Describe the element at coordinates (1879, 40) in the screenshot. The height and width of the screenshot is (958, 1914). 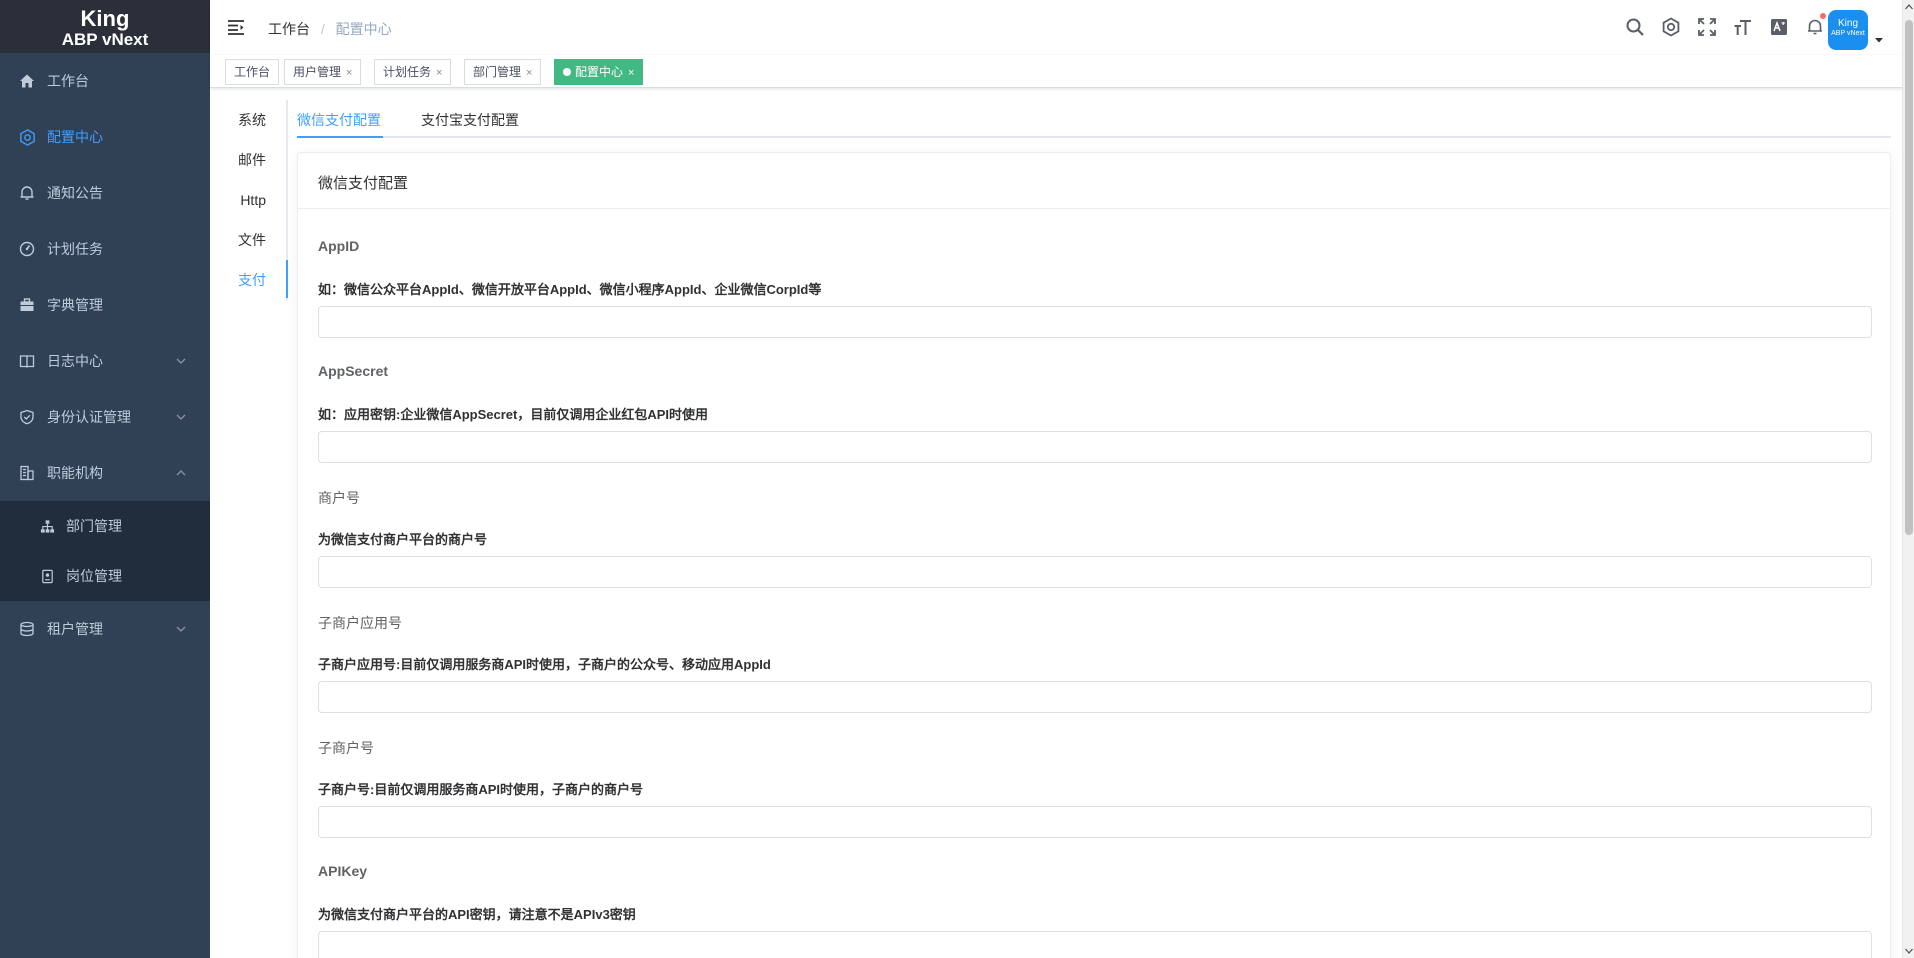
I see `caret-down-icon` at that location.